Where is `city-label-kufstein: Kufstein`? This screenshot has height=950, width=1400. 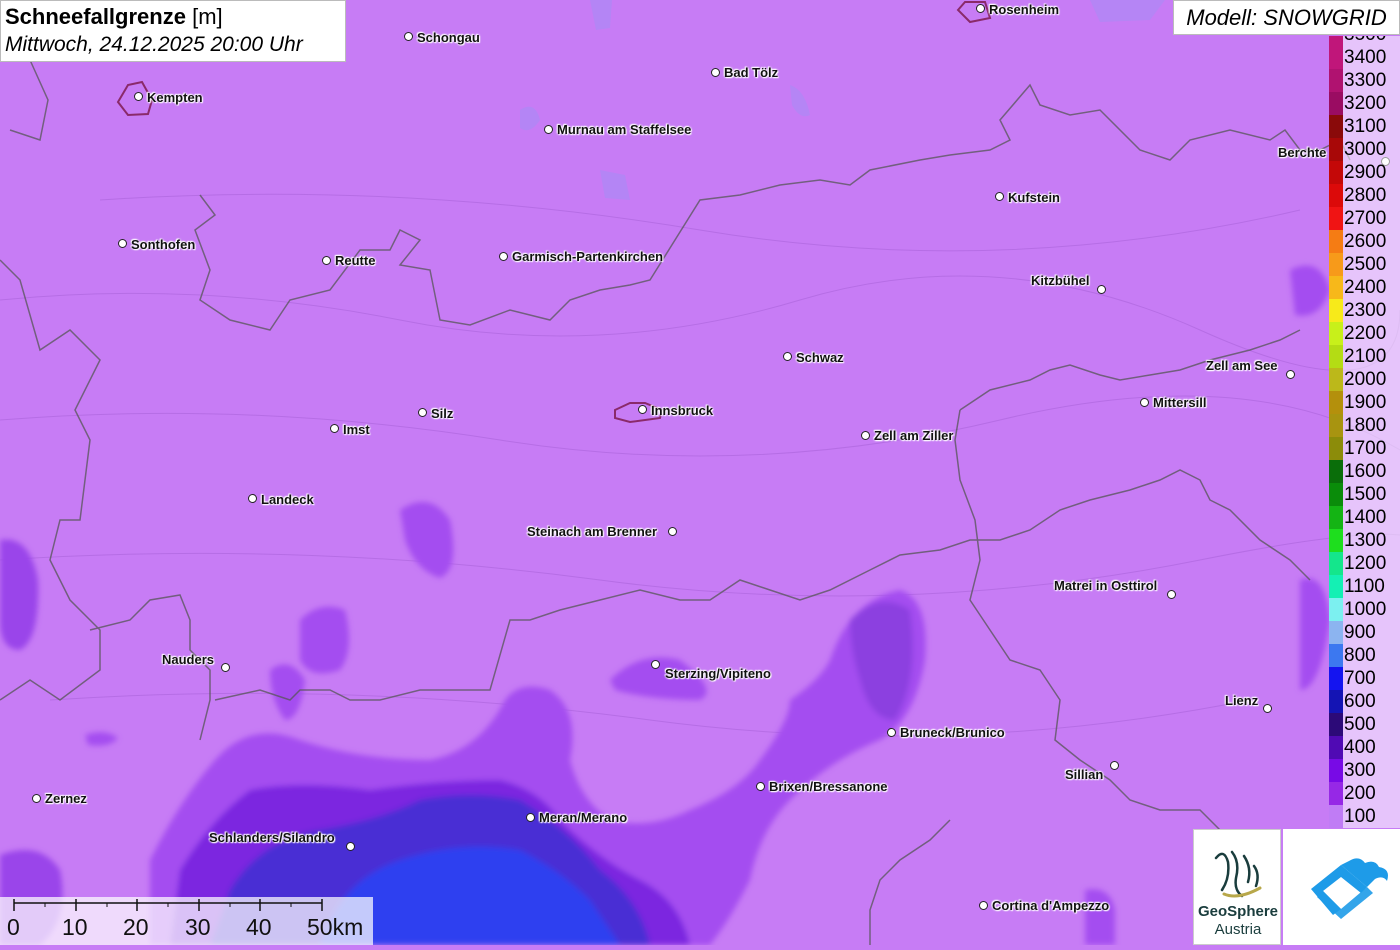
city-label-kufstein: Kufstein is located at coordinates (1034, 197).